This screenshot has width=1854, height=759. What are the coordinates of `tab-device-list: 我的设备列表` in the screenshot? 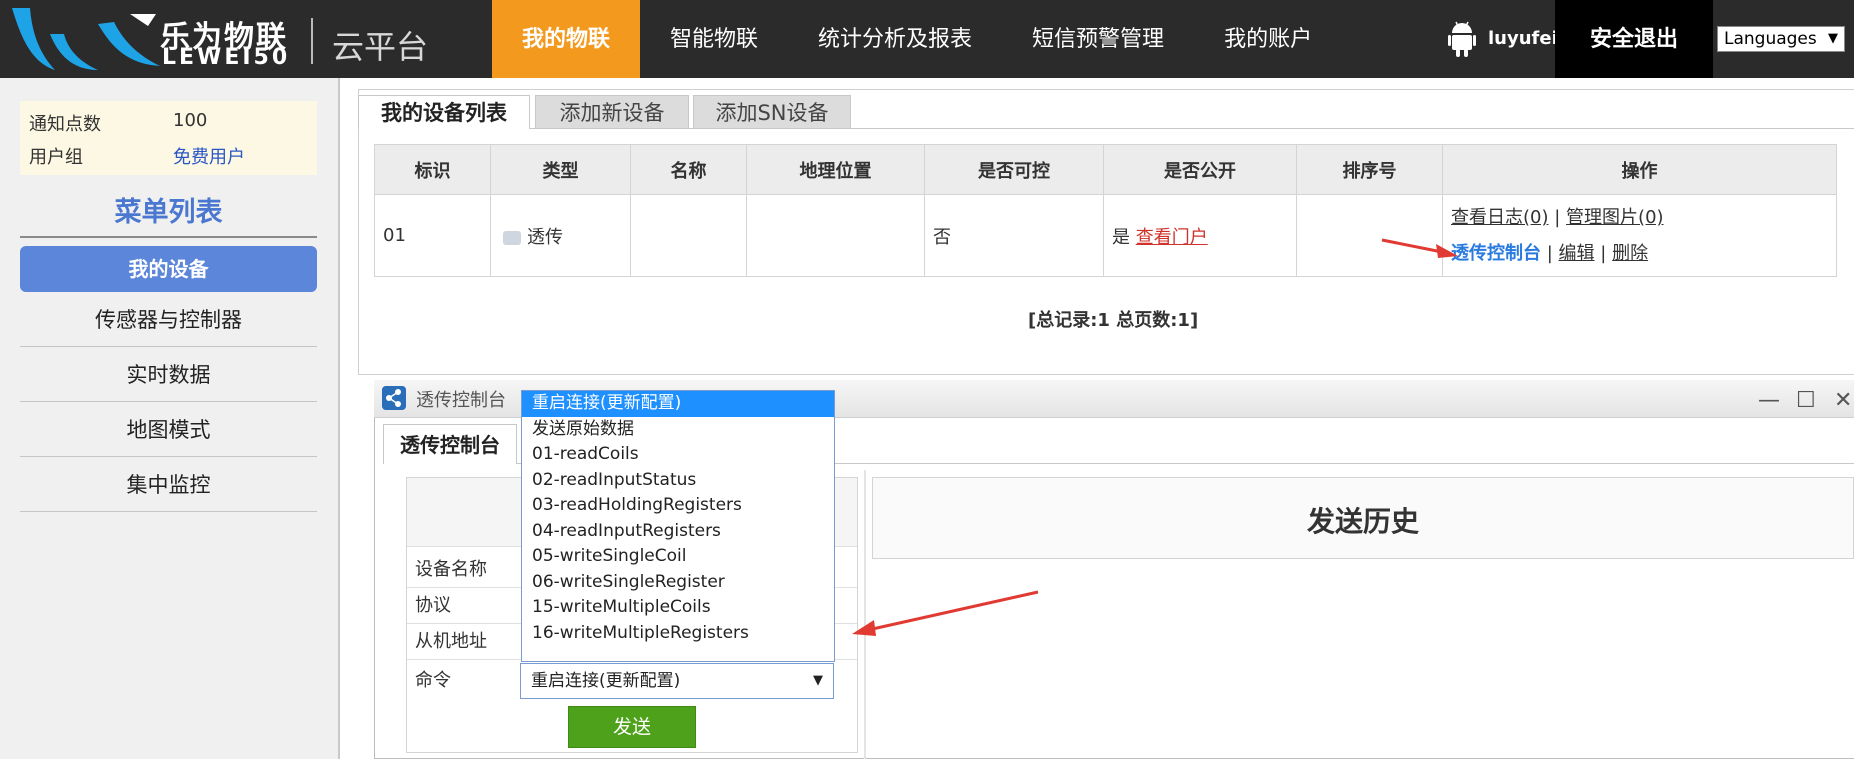 It's located at (444, 112).